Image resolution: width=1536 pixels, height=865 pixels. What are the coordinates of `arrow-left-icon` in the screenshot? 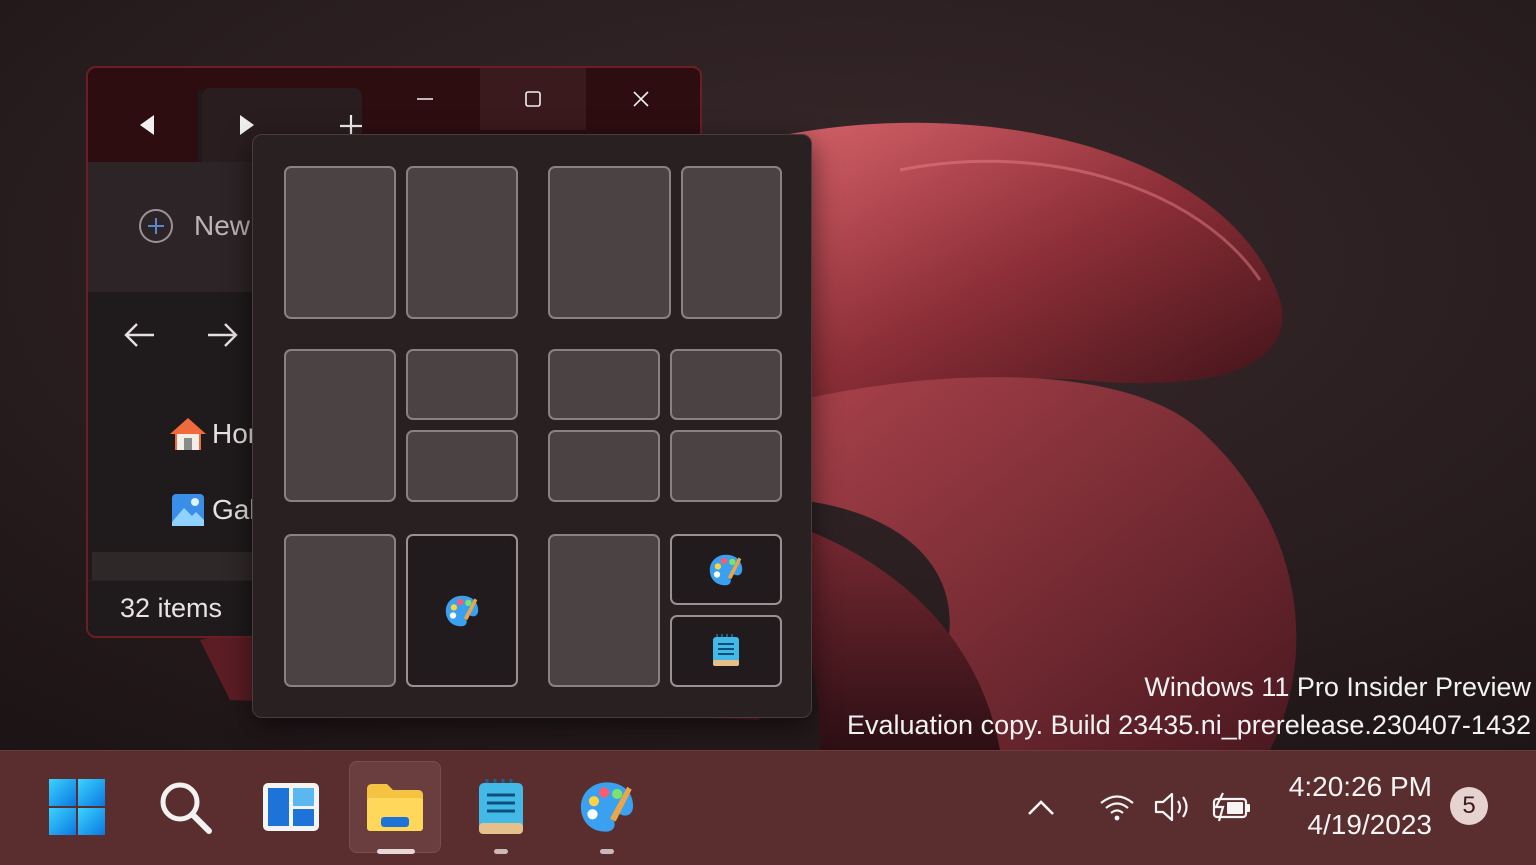 It's located at (139, 335).